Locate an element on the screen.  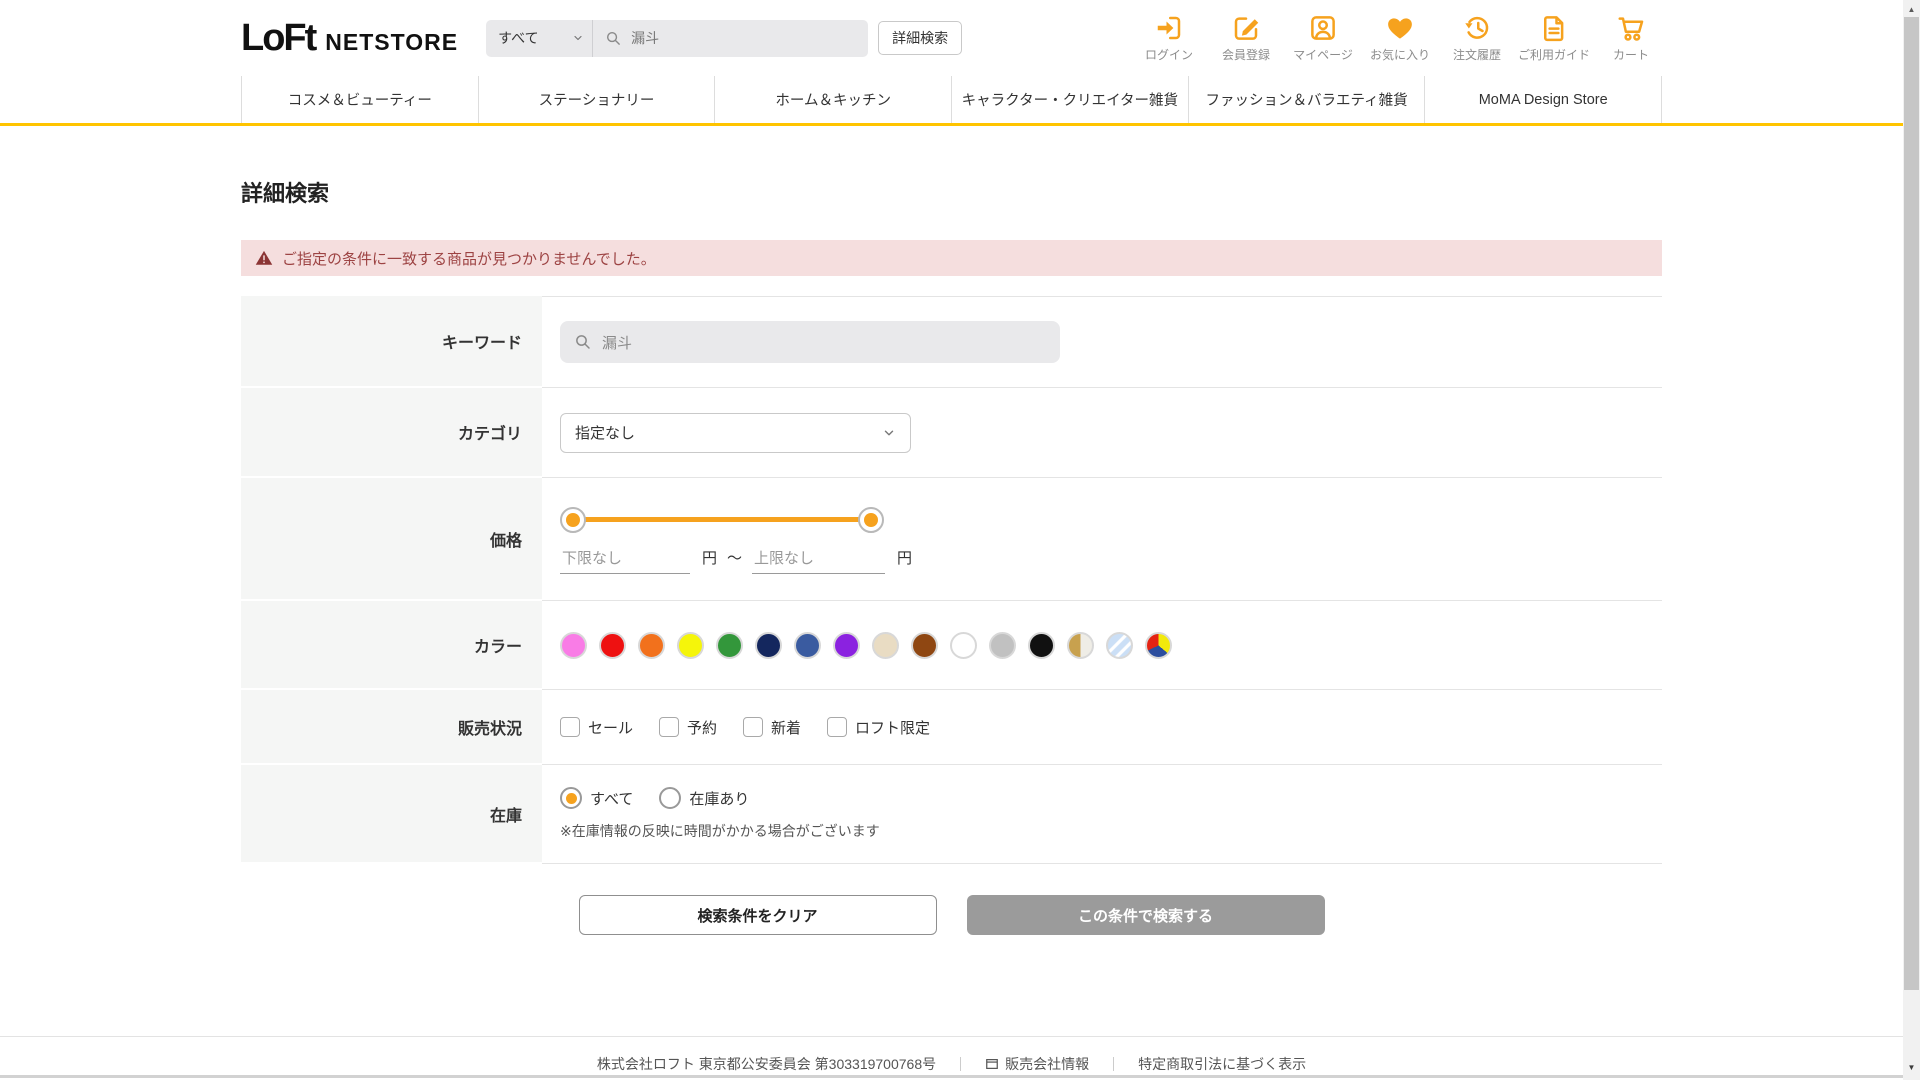
radio-stock-all-circle is located at coordinates (571, 798).